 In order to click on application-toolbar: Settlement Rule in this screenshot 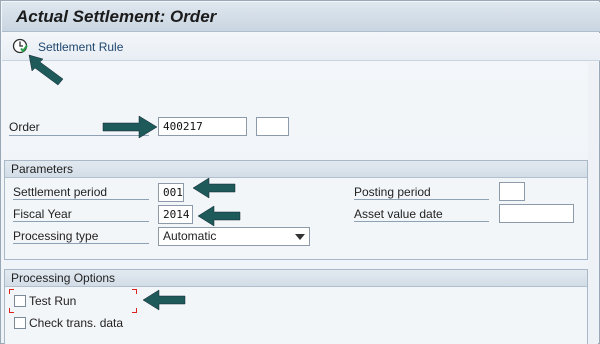, I will do `click(301, 47)`.